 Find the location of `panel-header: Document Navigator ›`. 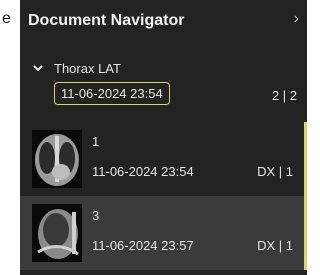

panel-header: Document Navigator › is located at coordinates (163, 22).